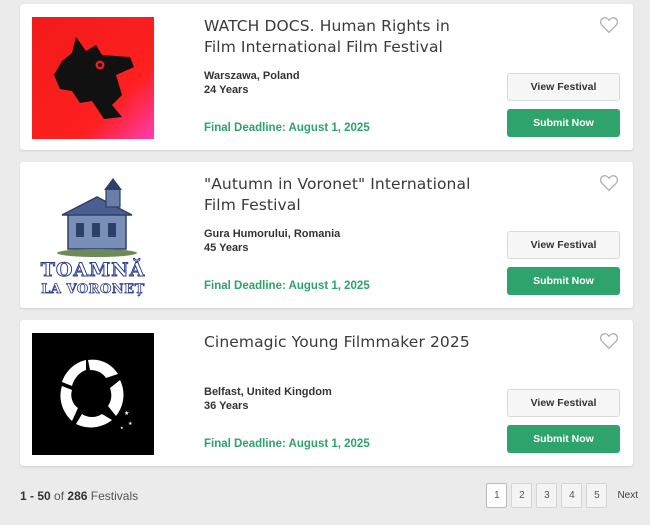 Image resolution: width=650 pixels, height=525 pixels. What do you see at coordinates (624, 495) in the screenshot?
I see `next-page-link: Next` at bounding box center [624, 495].